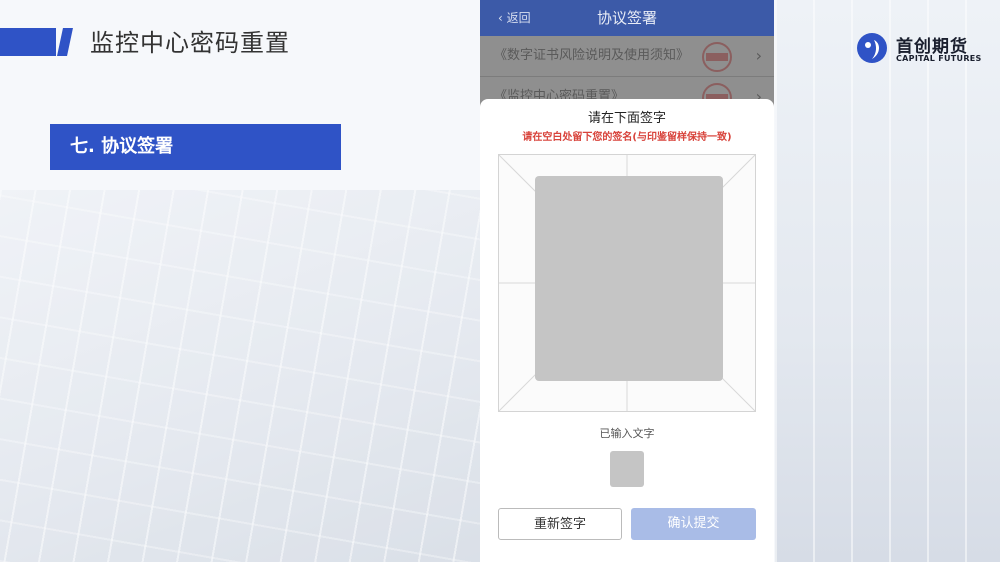 This screenshot has height=562, width=1000. Describe the element at coordinates (627, 469) in the screenshot. I see `entered-text-preview` at that location.